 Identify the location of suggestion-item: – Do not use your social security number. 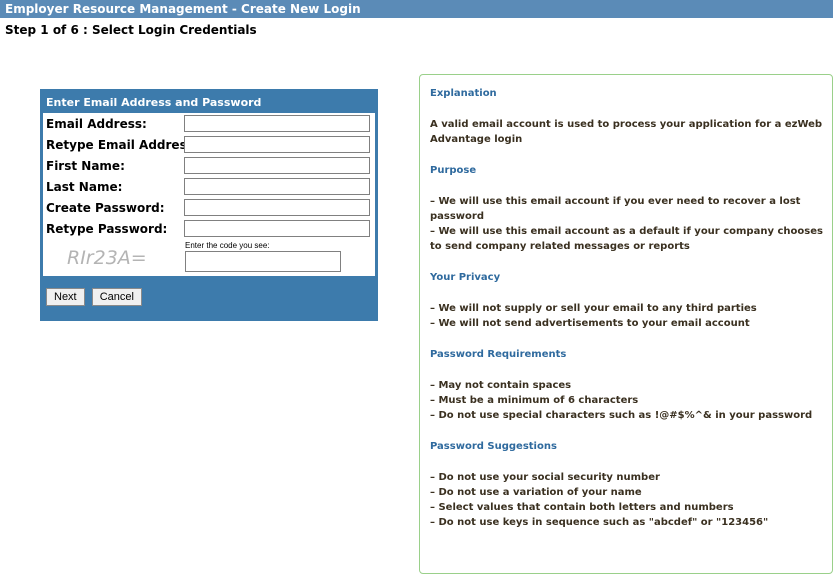
(545, 477).